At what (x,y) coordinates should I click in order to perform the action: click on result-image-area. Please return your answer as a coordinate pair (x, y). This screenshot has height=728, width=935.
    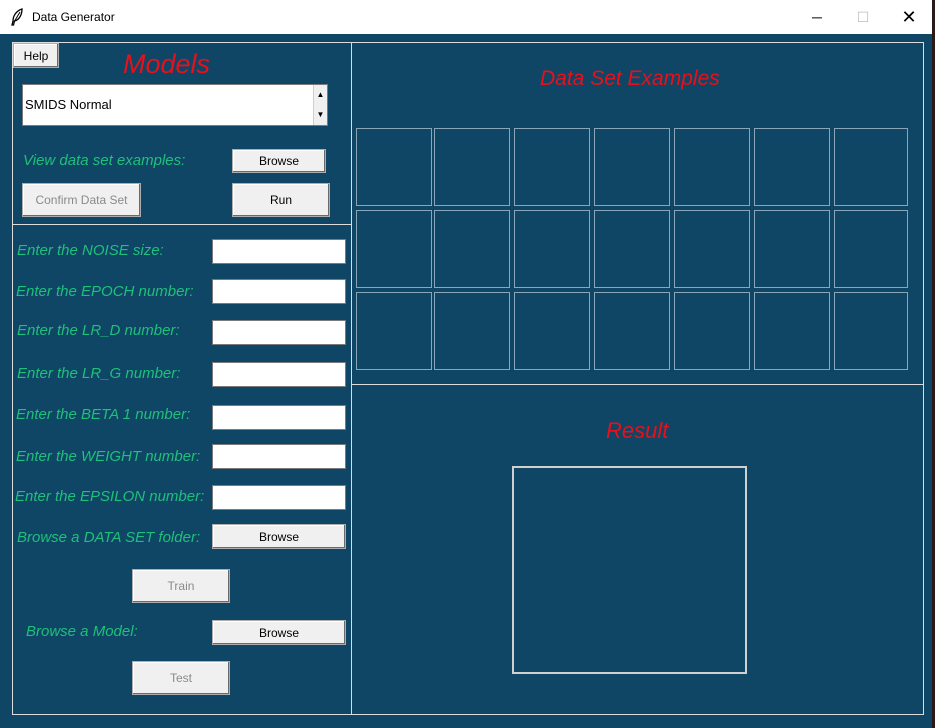
    Looking at the image, I should click on (629, 570).